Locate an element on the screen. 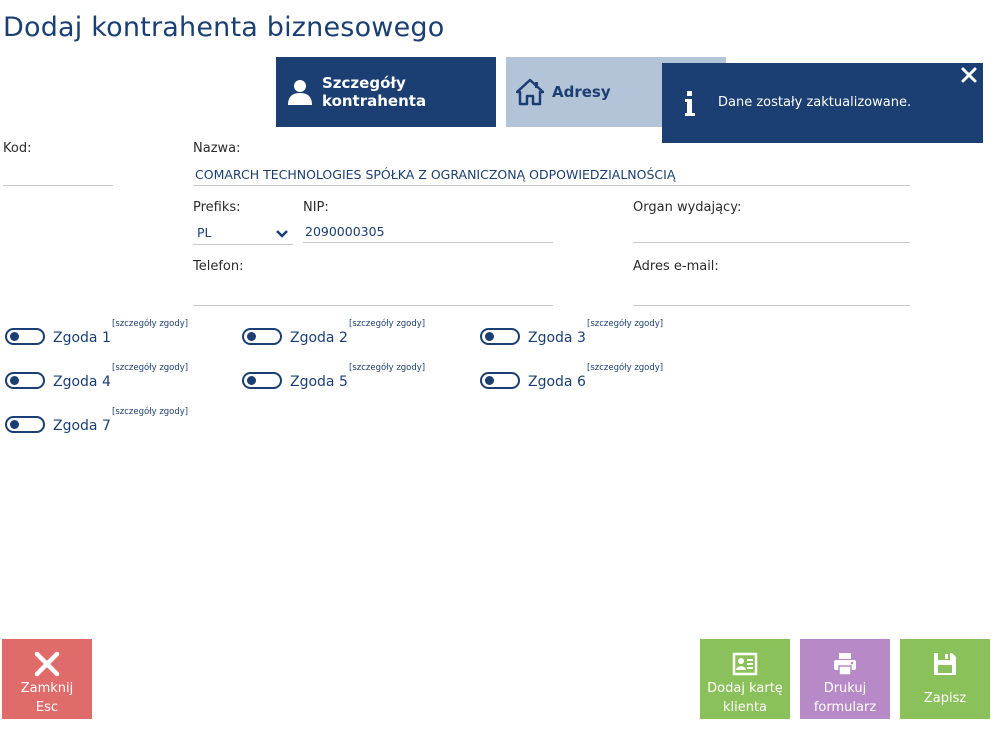 Image resolution: width=991 pixels, height=729 pixels. consent-1-details-link: [szczegóły zgody] is located at coordinates (150, 324).